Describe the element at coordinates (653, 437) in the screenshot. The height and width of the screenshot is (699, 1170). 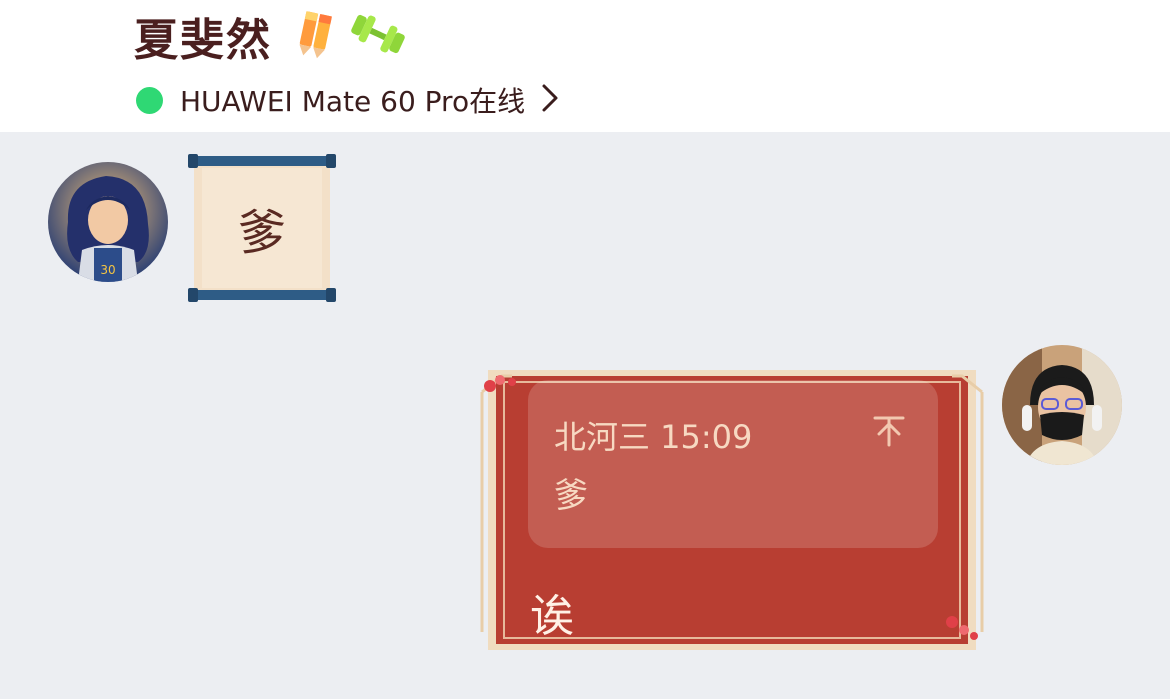
I see `quoted-sender-time: 北河三 15:09` at that location.